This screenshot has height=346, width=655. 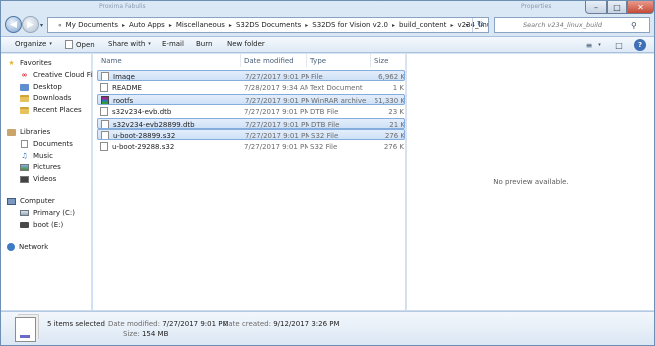 What do you see at coordinates (617, 7) in the screenshot?
I see `maximize-button: □` at bounding box center [617, 7].